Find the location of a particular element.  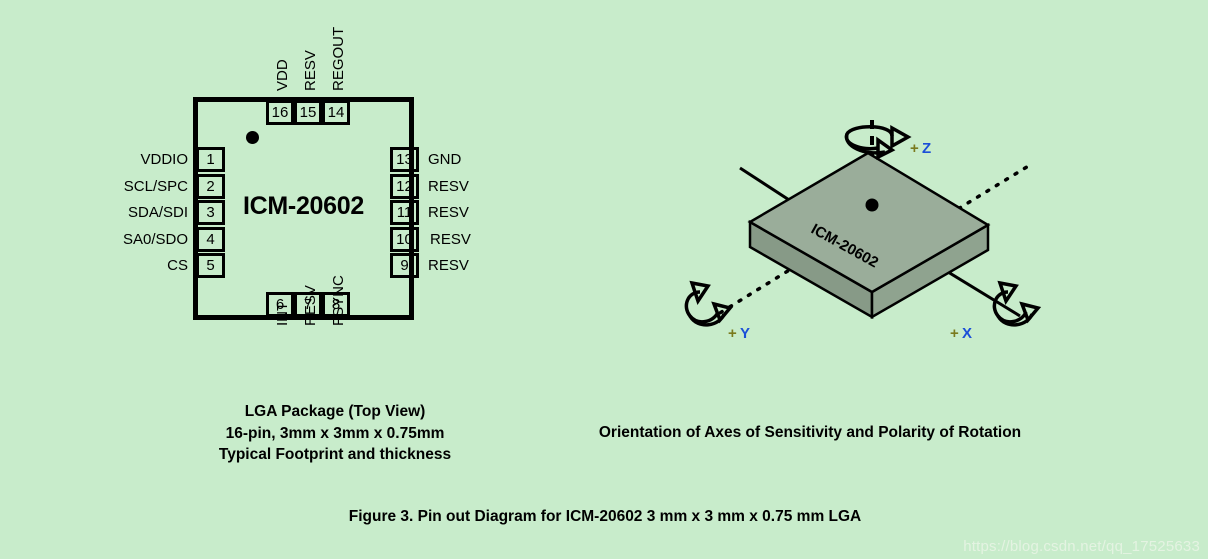

pad-3: 3 is located at coordinates (210, 212).